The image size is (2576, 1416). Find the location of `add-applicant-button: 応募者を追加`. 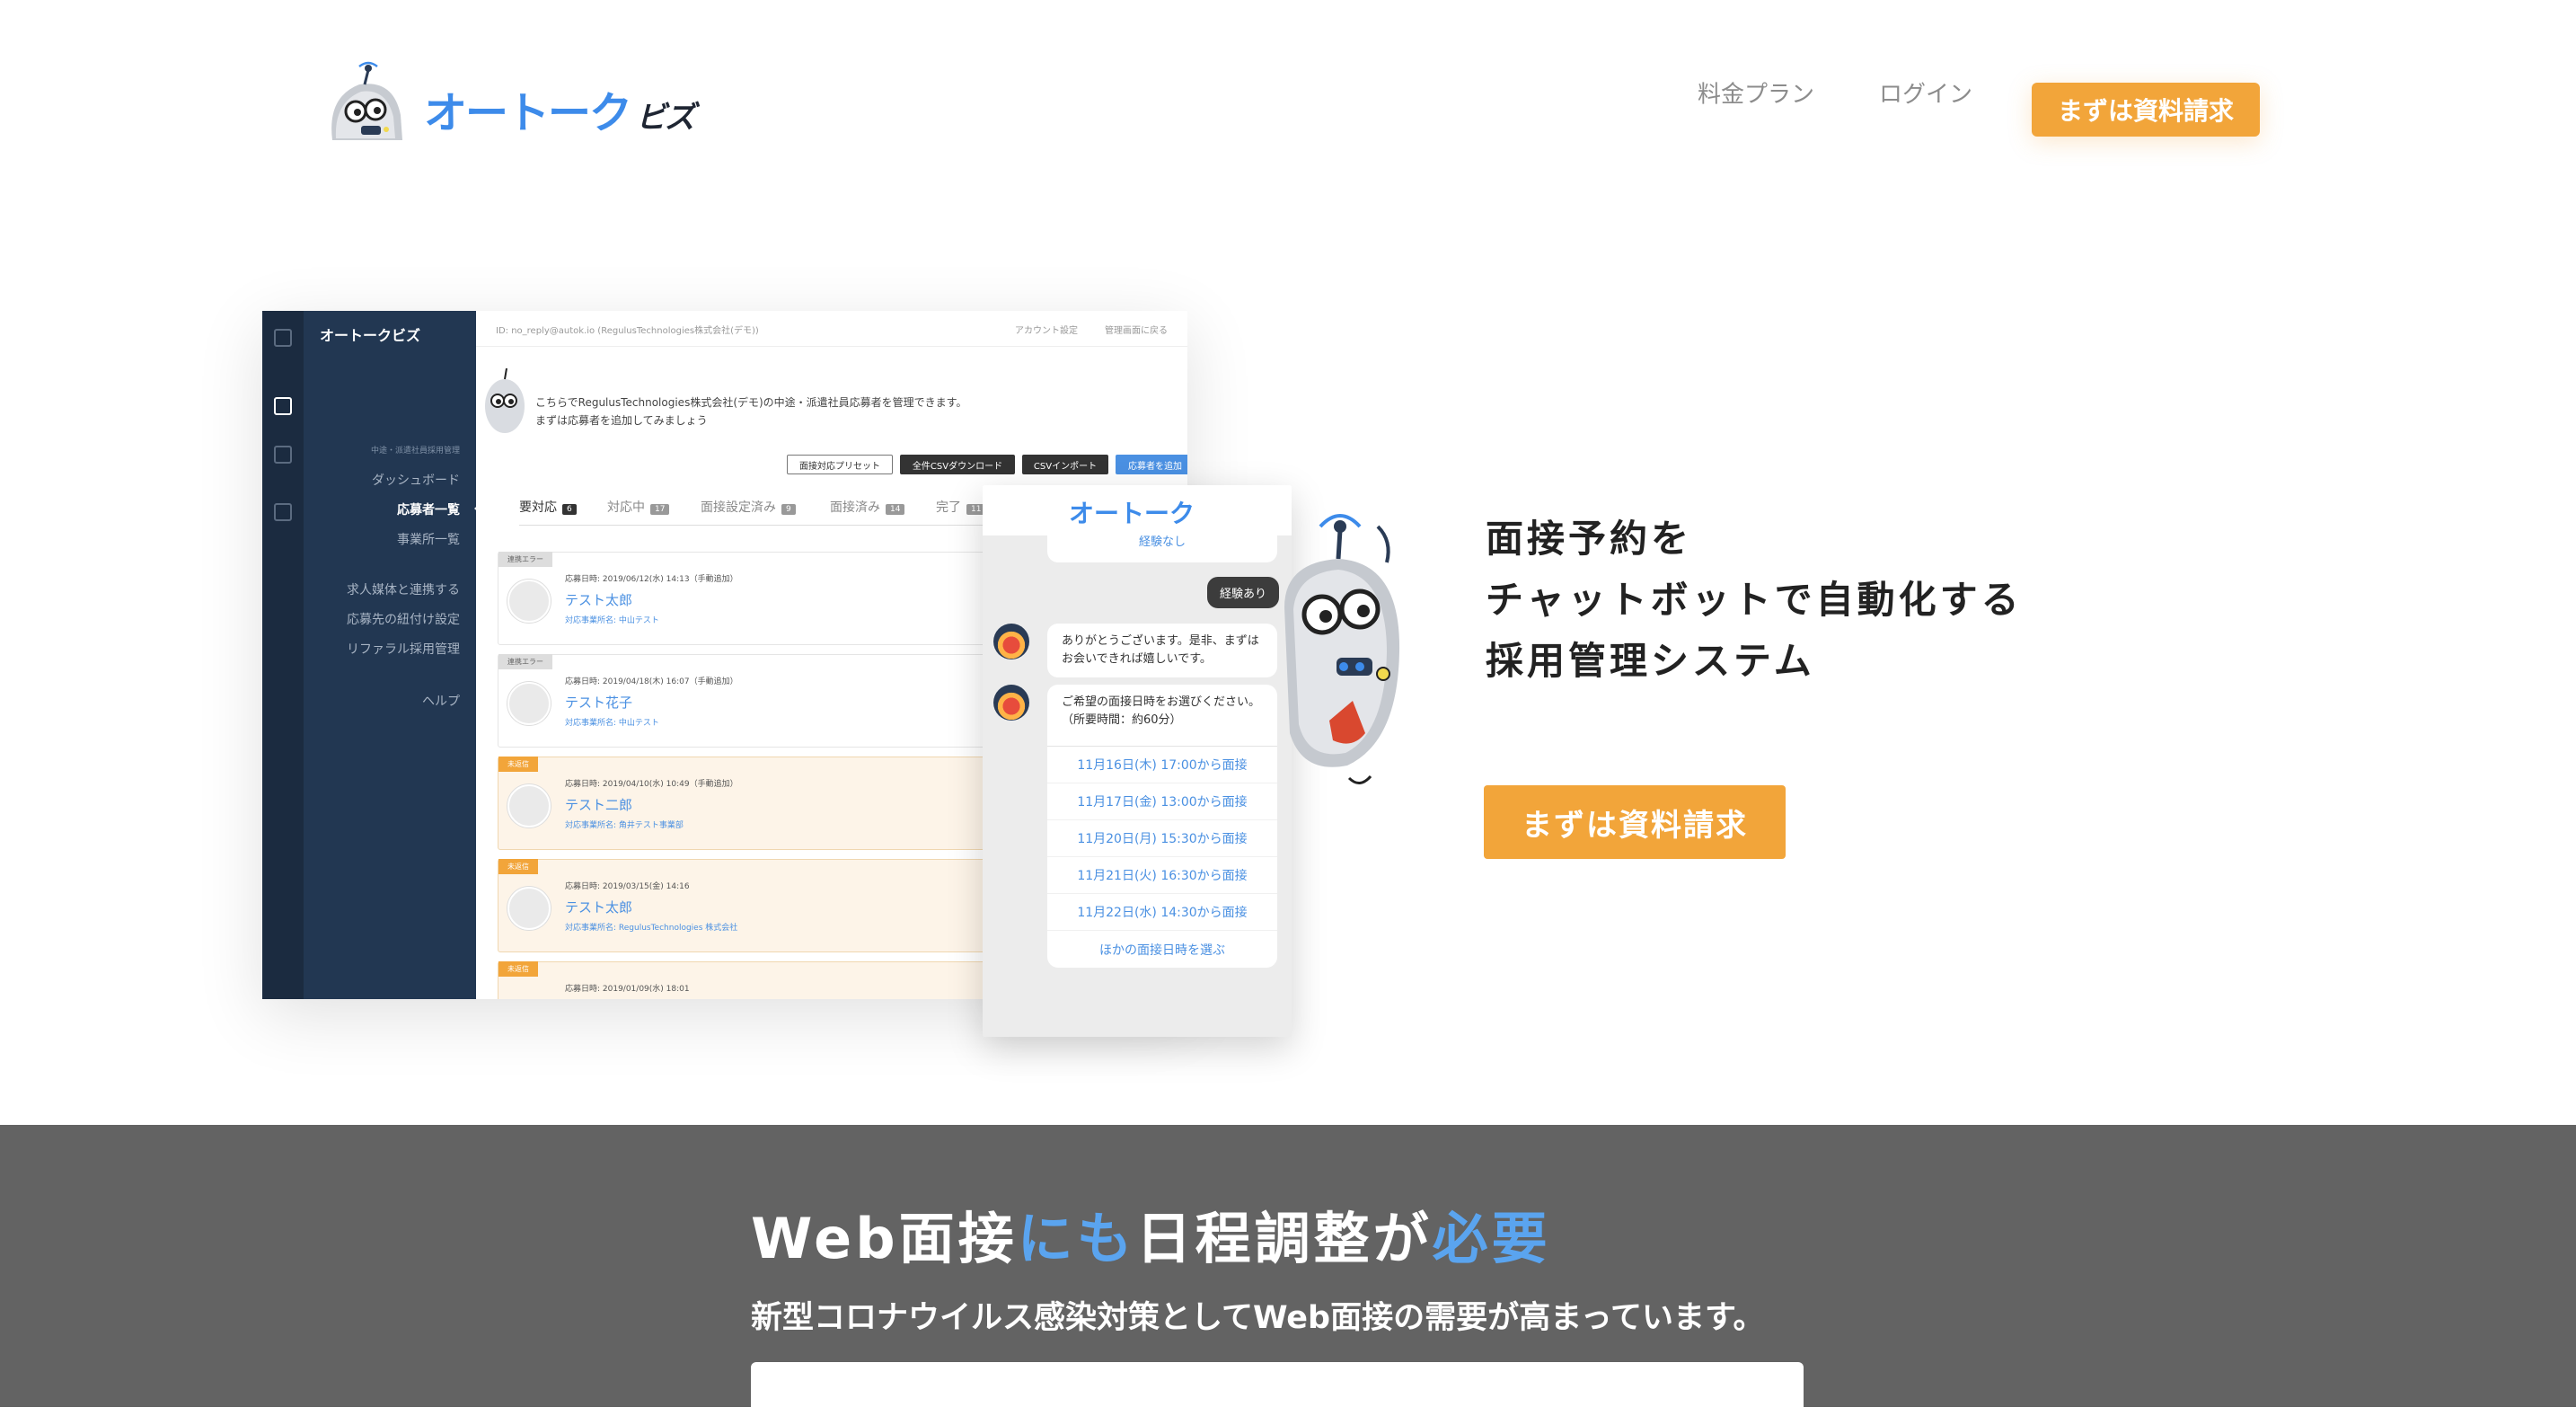

add-applicant-button: 応募者を追加 is located at coordinates (1151, 465).